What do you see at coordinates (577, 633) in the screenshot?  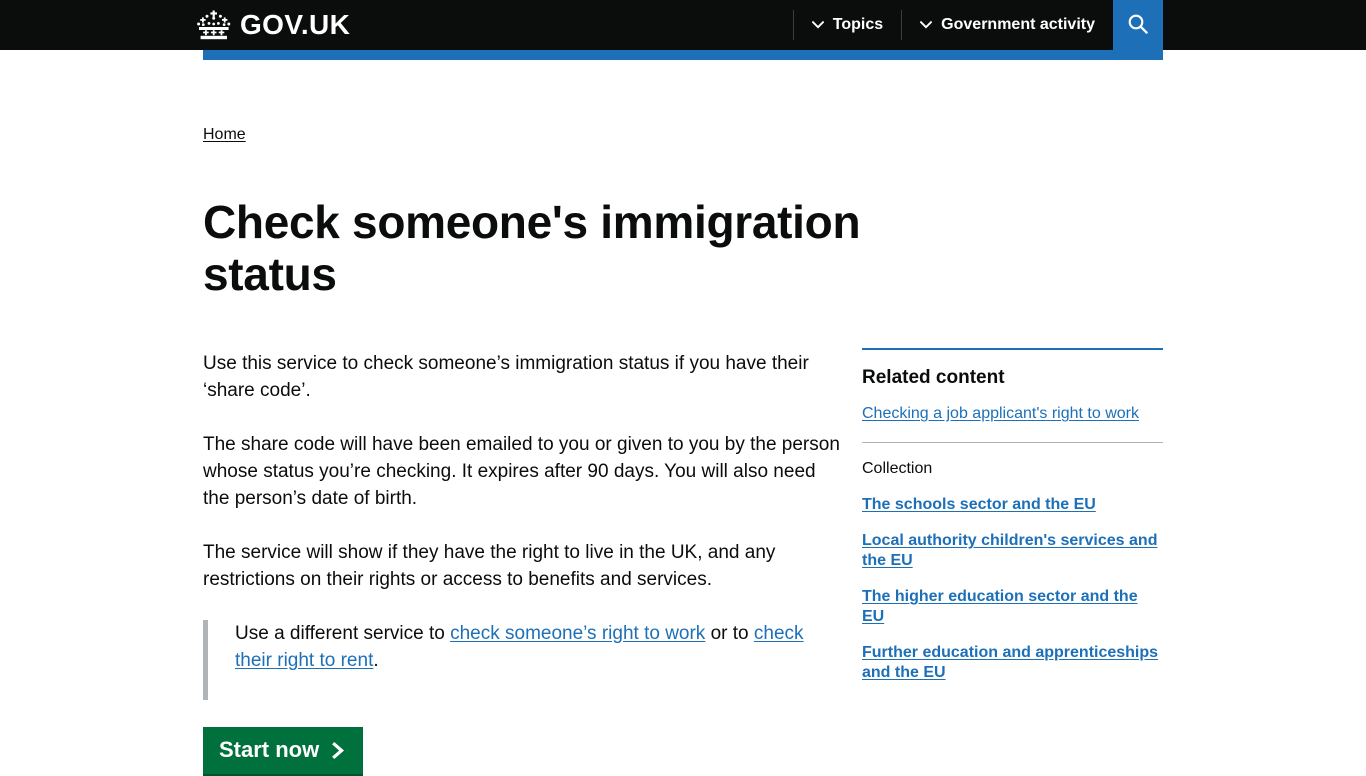 I see `link-check-right-to-work: check someone’s right to work` at bounding box center [577, 633].